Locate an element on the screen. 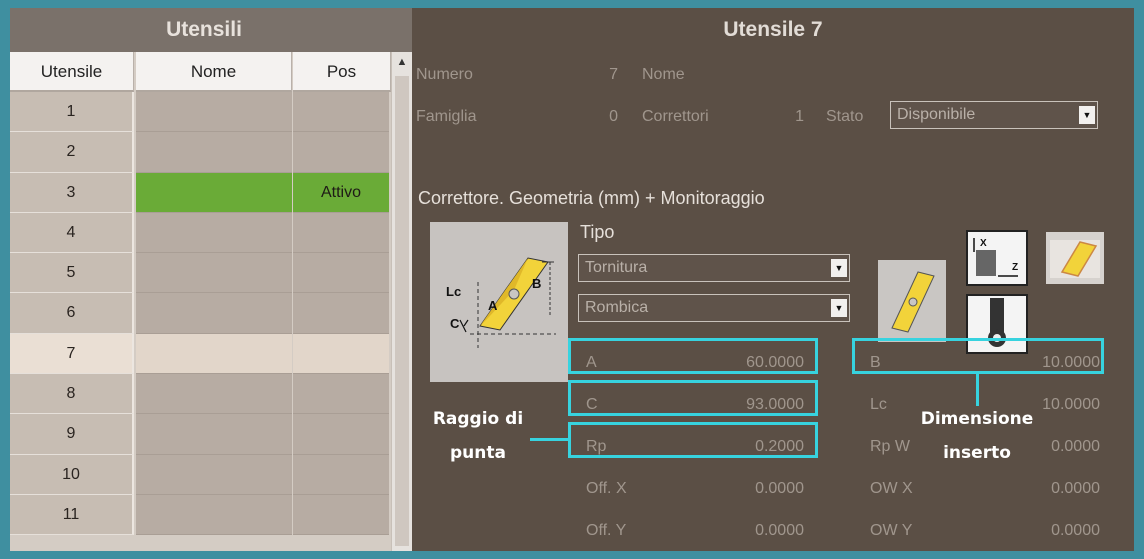 This screenshot has height=559, width=1144. table-row: 11 is located at coordinates (200, 515).